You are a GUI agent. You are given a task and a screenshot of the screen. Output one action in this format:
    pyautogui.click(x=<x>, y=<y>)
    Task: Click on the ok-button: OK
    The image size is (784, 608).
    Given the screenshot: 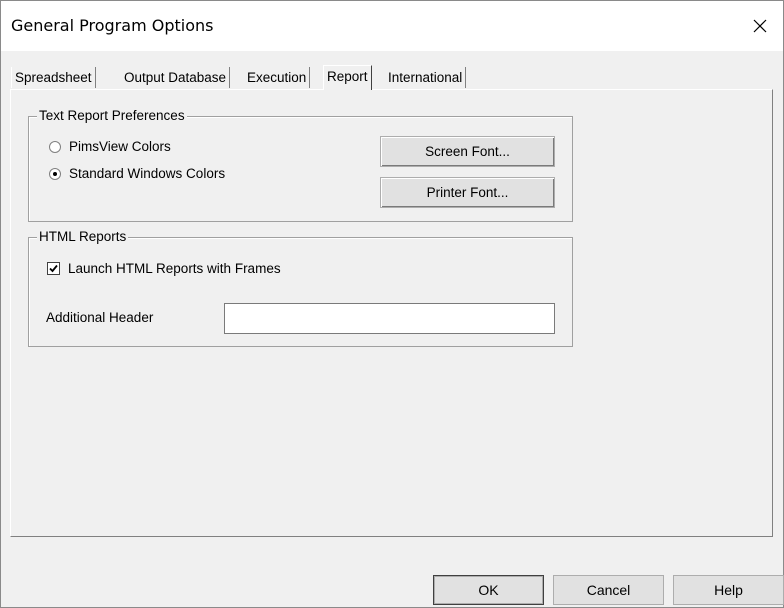 What is the action you would take?
    pyautogui.click(x=488, y=590)
    